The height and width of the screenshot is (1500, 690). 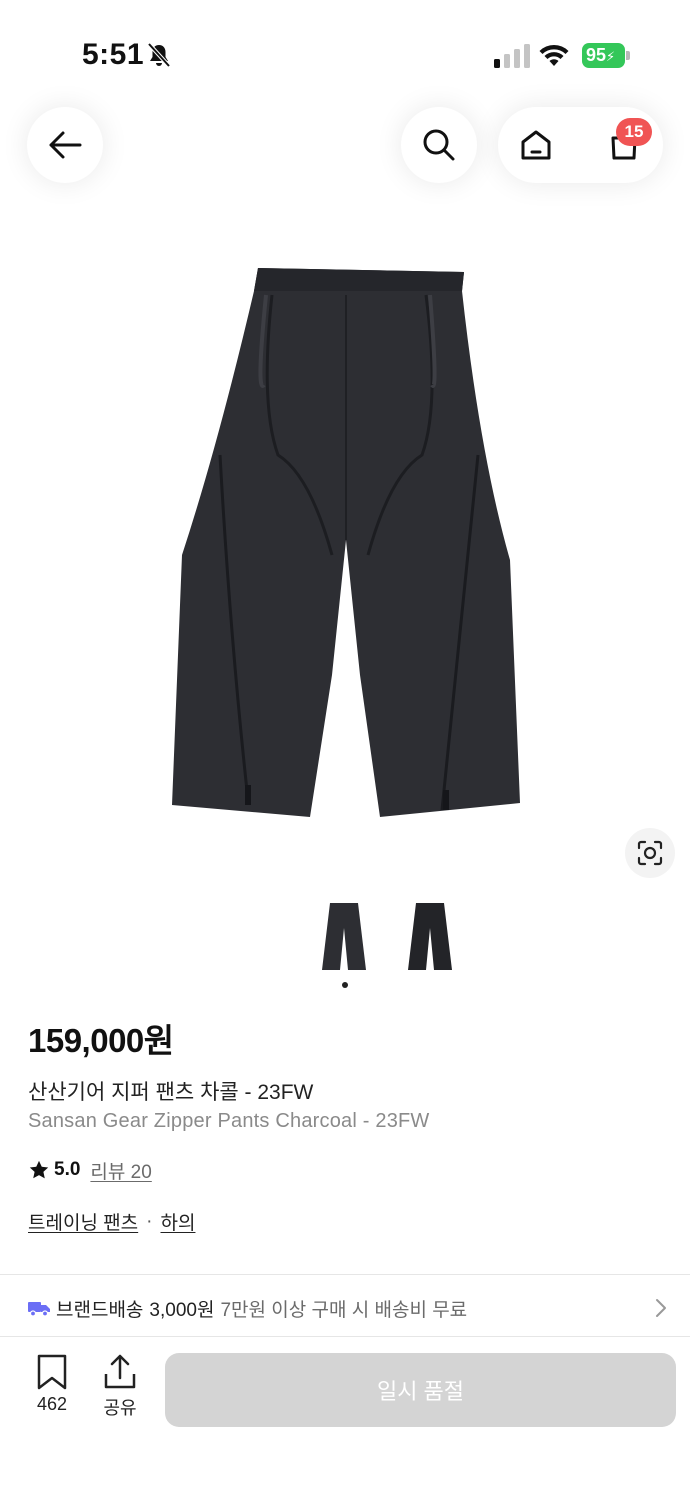 I want to click on shipping-price: 3,000원, so click(x=182, y=1310).